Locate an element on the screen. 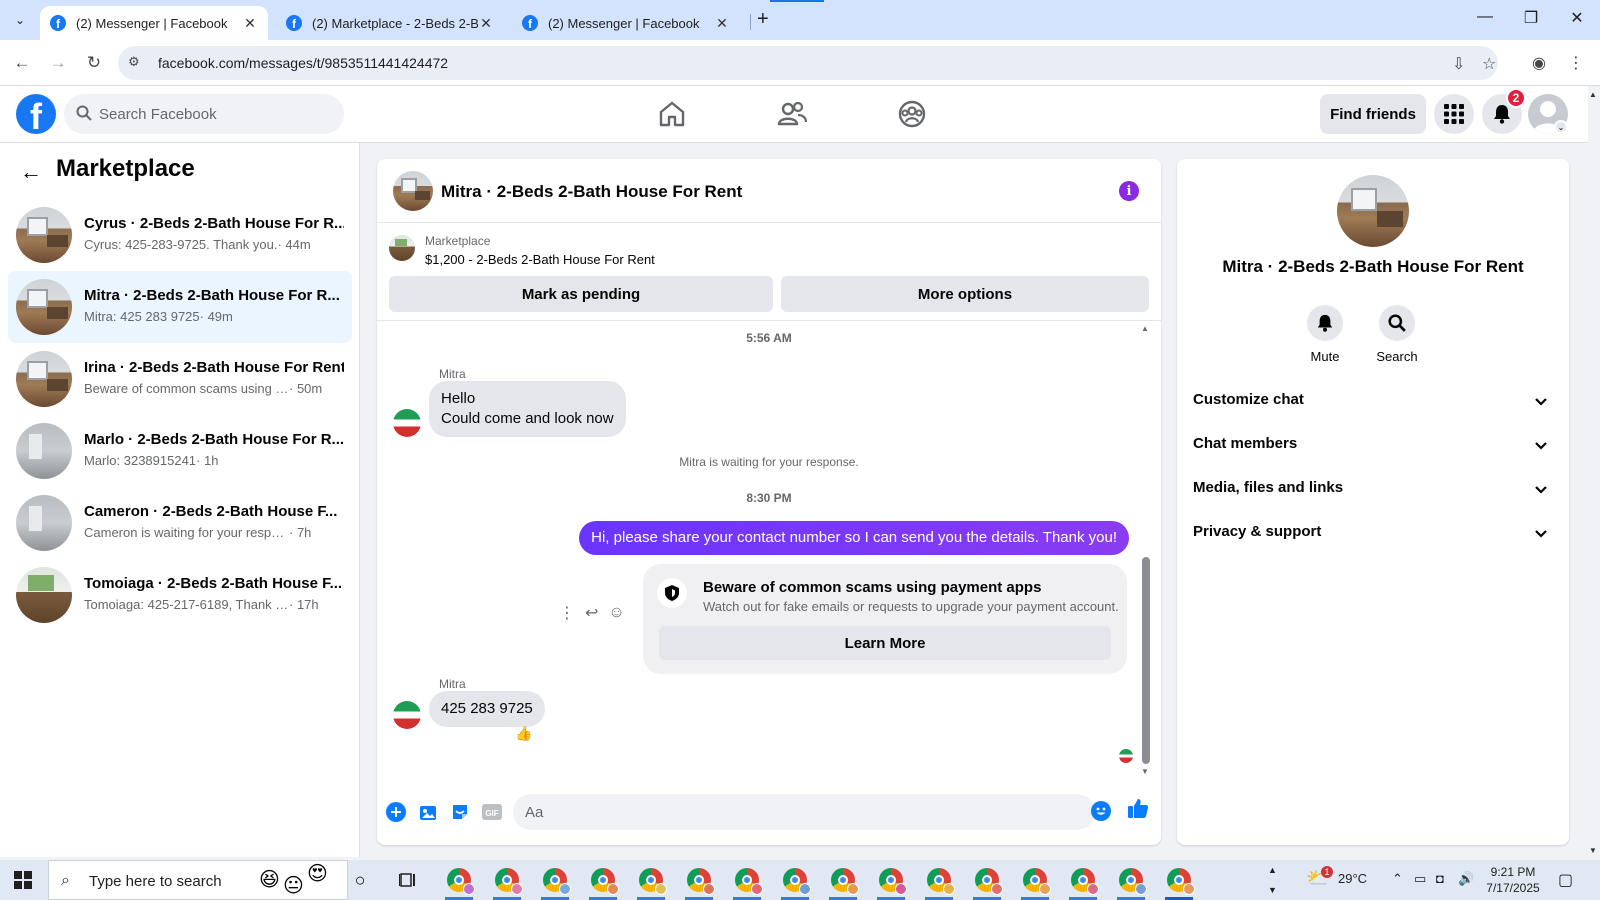  listing-title: $1,200 - 2-Beds 2-Bath House For Rent is located at coordinates (540, 259).